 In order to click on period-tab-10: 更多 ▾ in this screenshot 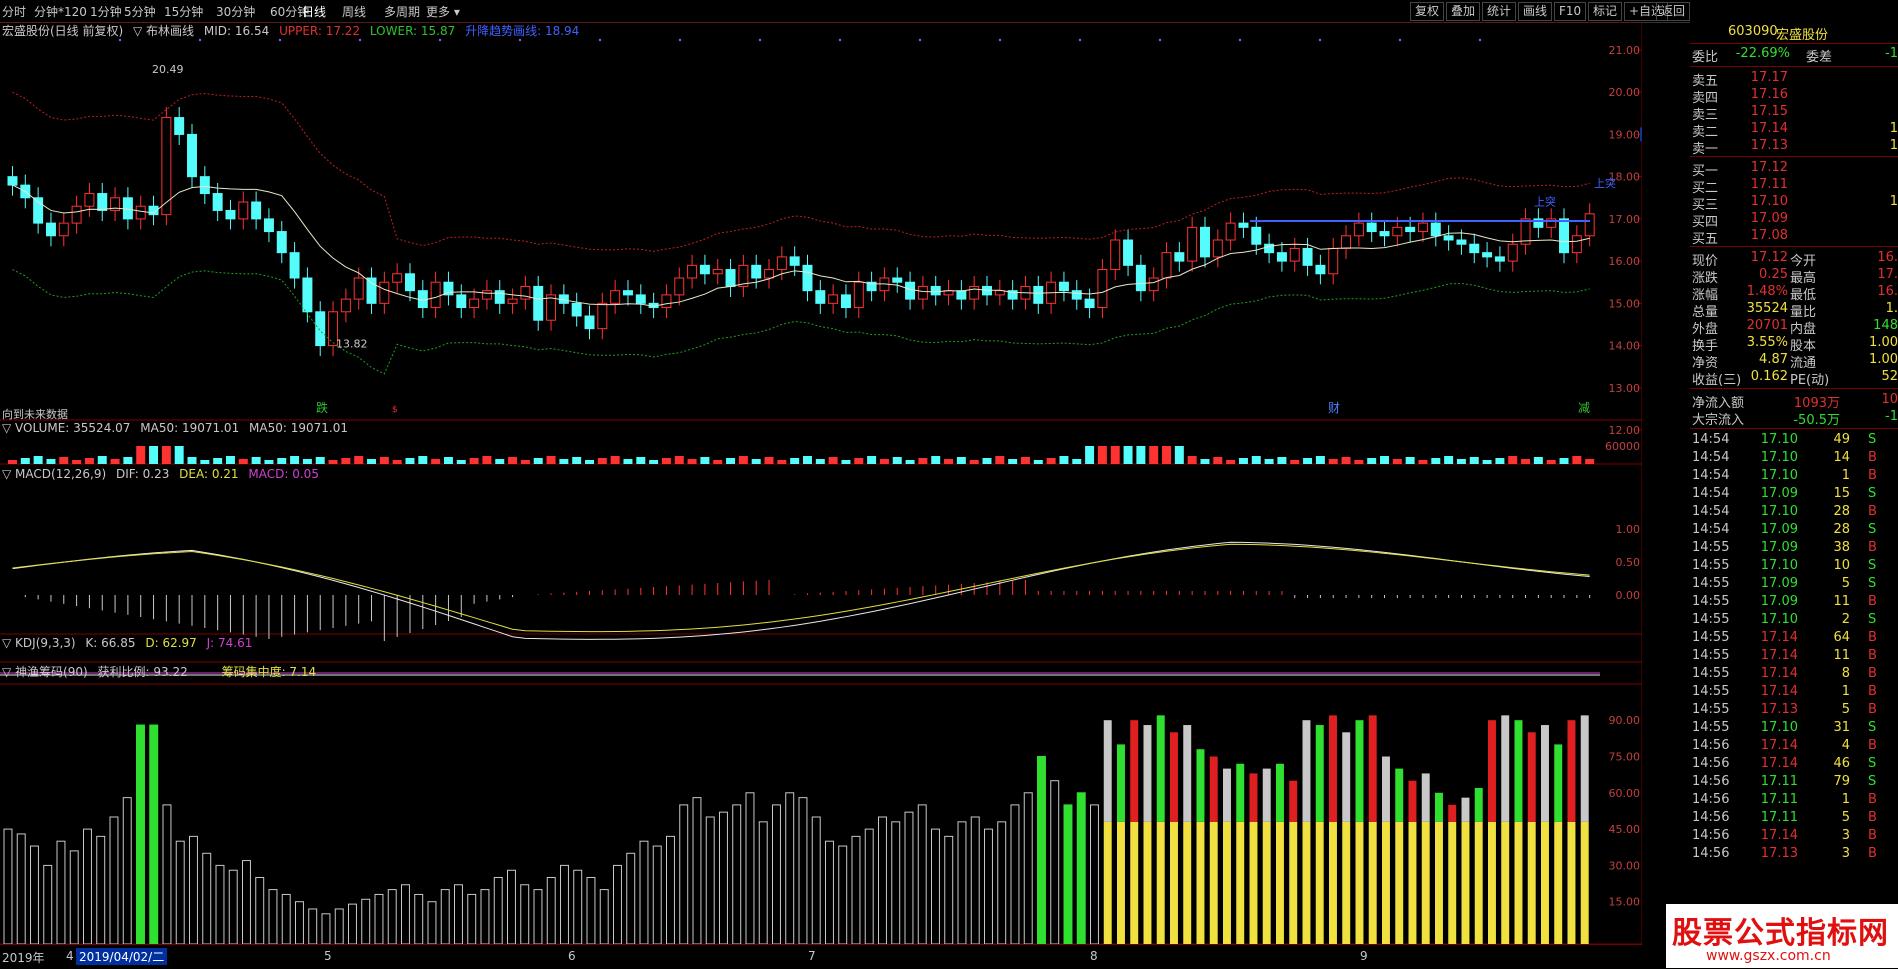, I will do `click(443, 11)`.